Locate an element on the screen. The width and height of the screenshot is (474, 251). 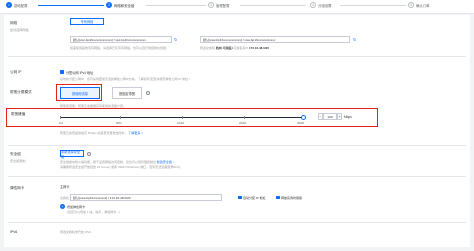
vswitch-refresh-icon: ↻ is located at coordinates (354, 39).